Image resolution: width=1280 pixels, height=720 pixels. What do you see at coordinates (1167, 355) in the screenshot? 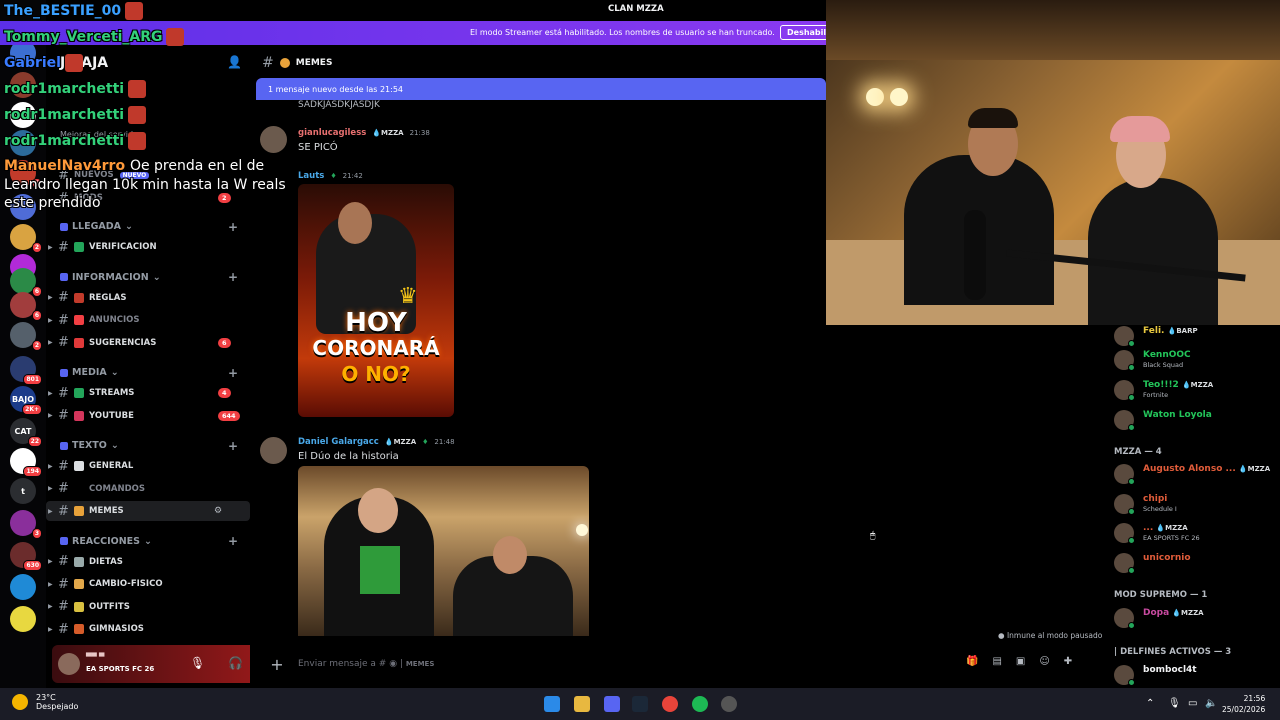
I see `member-name: KennOOC` at bounding box center [1167, 355].